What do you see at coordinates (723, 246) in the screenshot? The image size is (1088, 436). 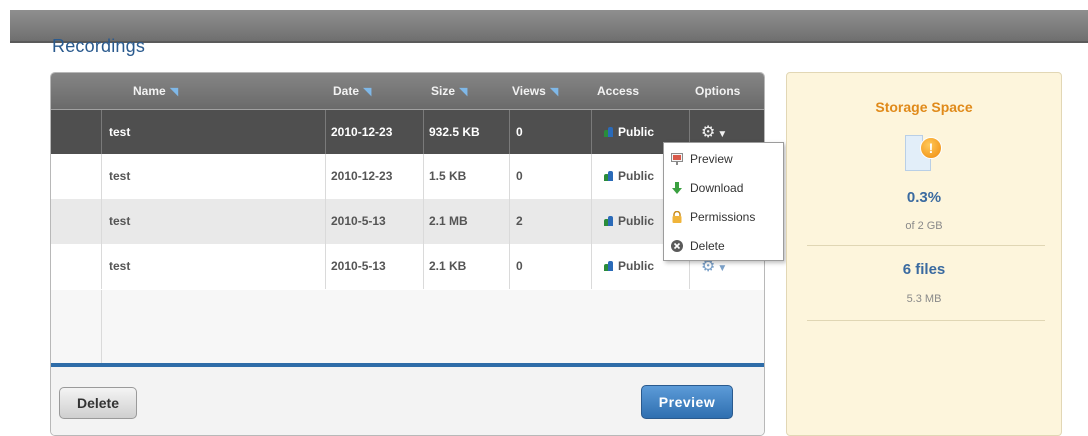 I see `menu-item-delete: Delete` at bounding box center [723, 246].